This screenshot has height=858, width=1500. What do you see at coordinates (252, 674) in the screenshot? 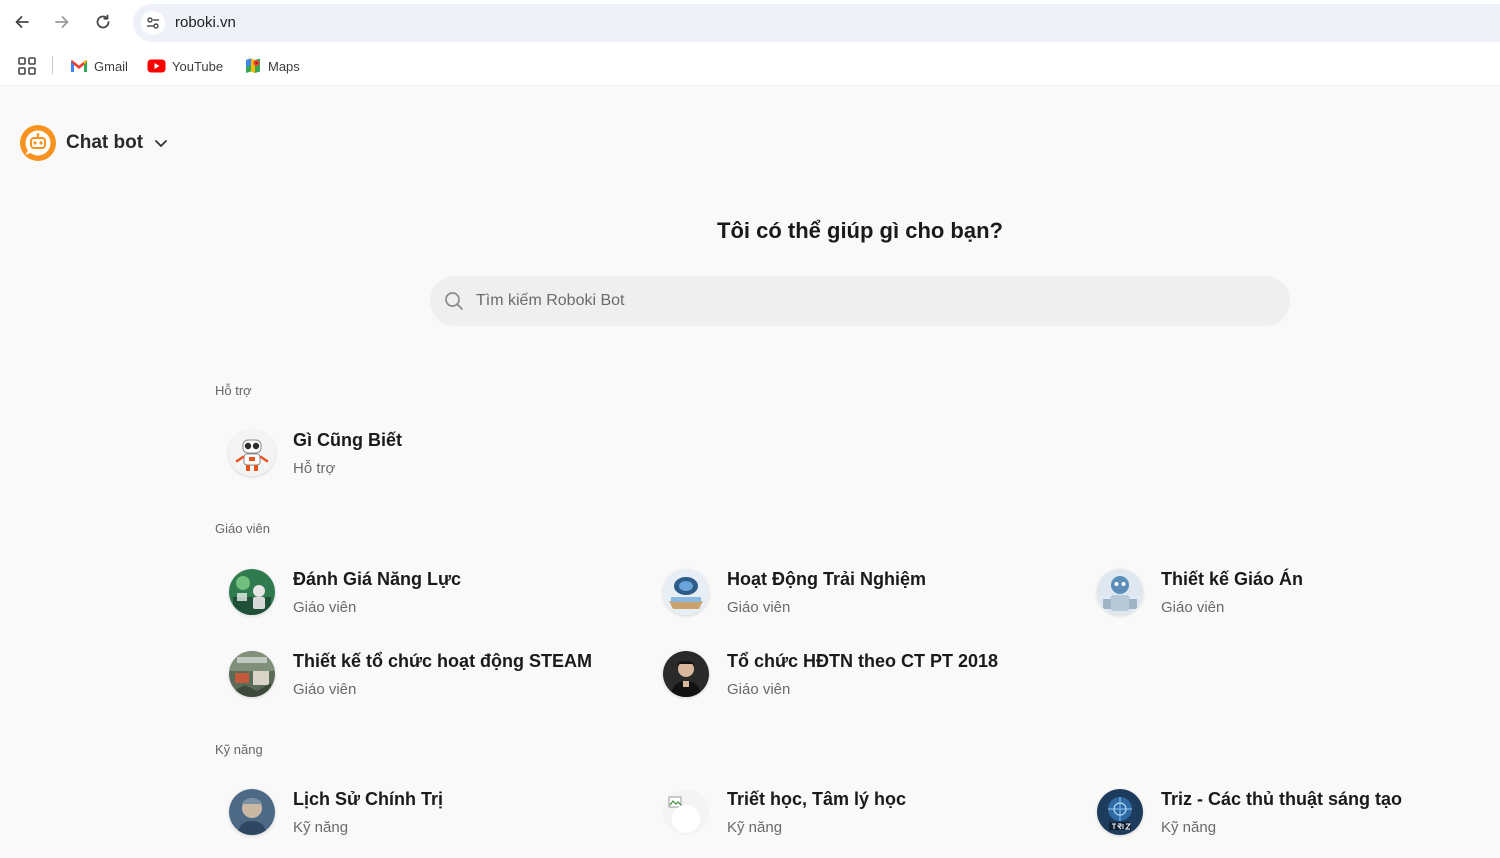
I see `steam-avatar` at bounding box center [252, 674].